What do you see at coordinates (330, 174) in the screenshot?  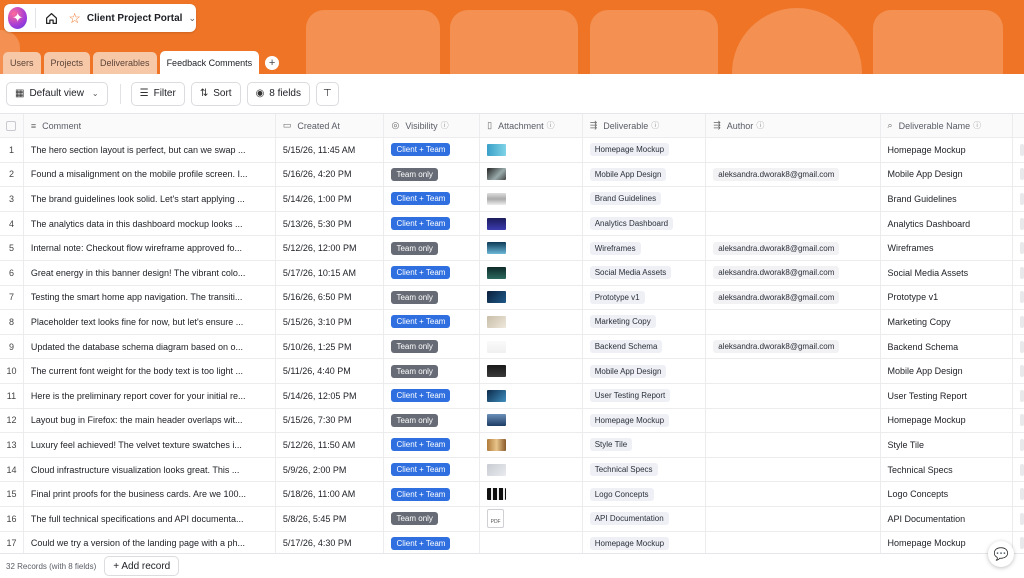 I see `created-at-cell: 5/16/26, 4:20 PM` at bounding box center [330, 174].